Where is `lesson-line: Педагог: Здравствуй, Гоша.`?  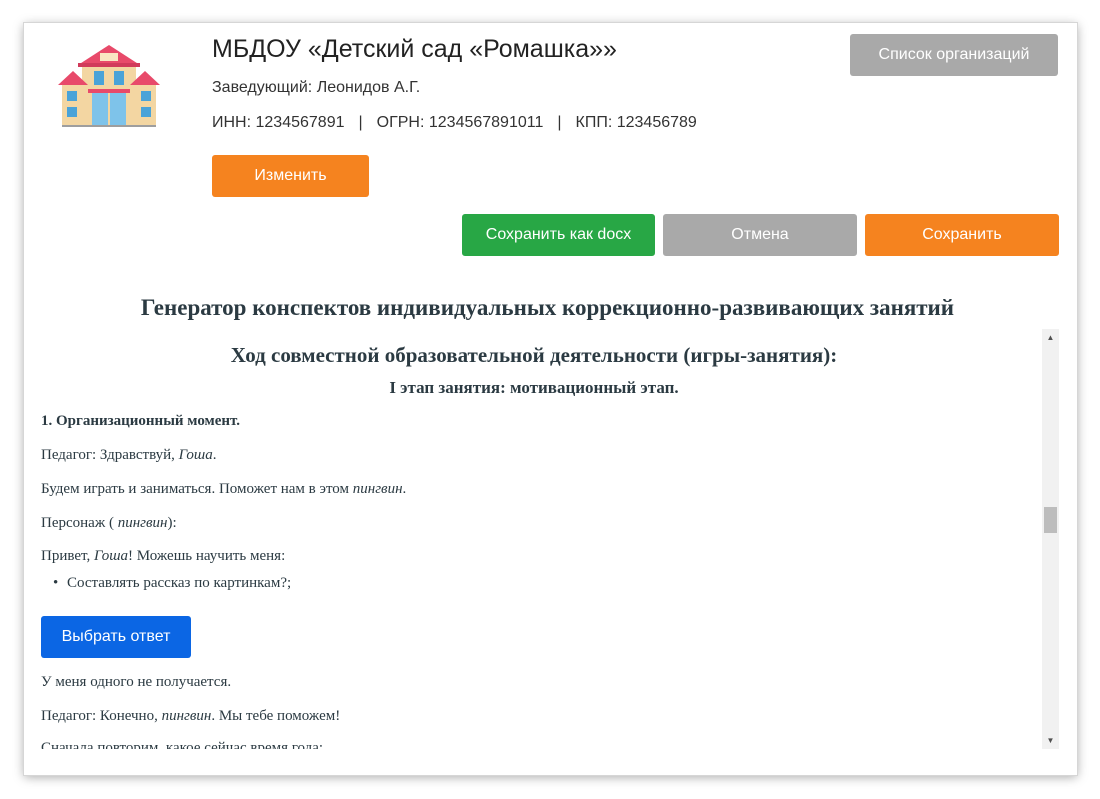
lesson-line: Педагог: Здравствуй, Гоша. is located at coordinates (129, 455).